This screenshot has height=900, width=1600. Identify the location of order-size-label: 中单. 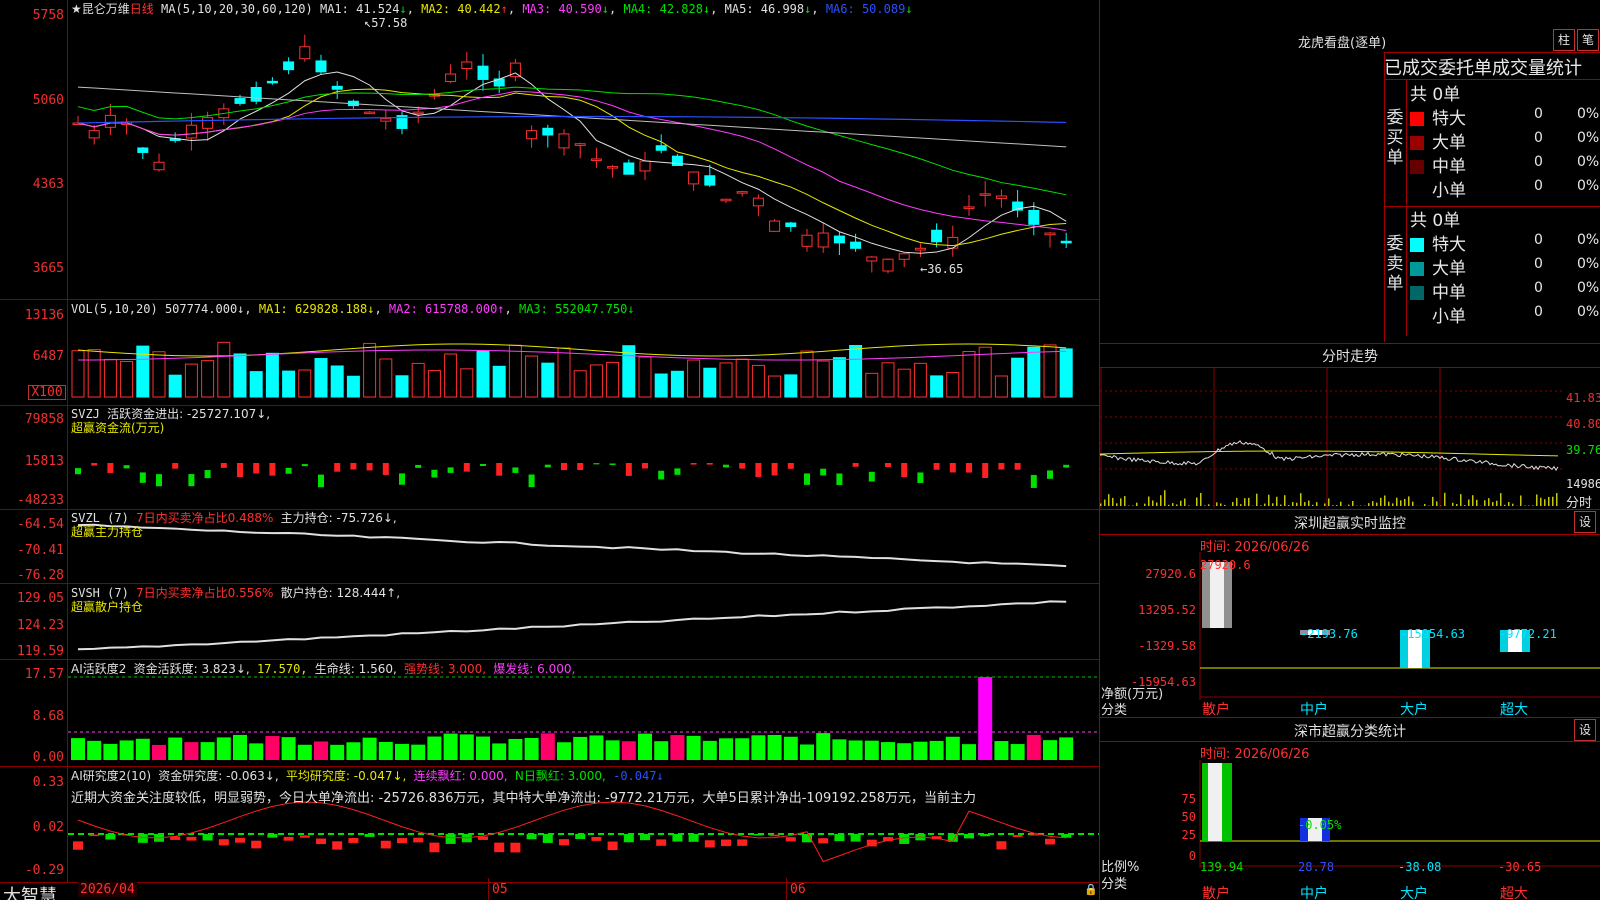
(1449, 293).